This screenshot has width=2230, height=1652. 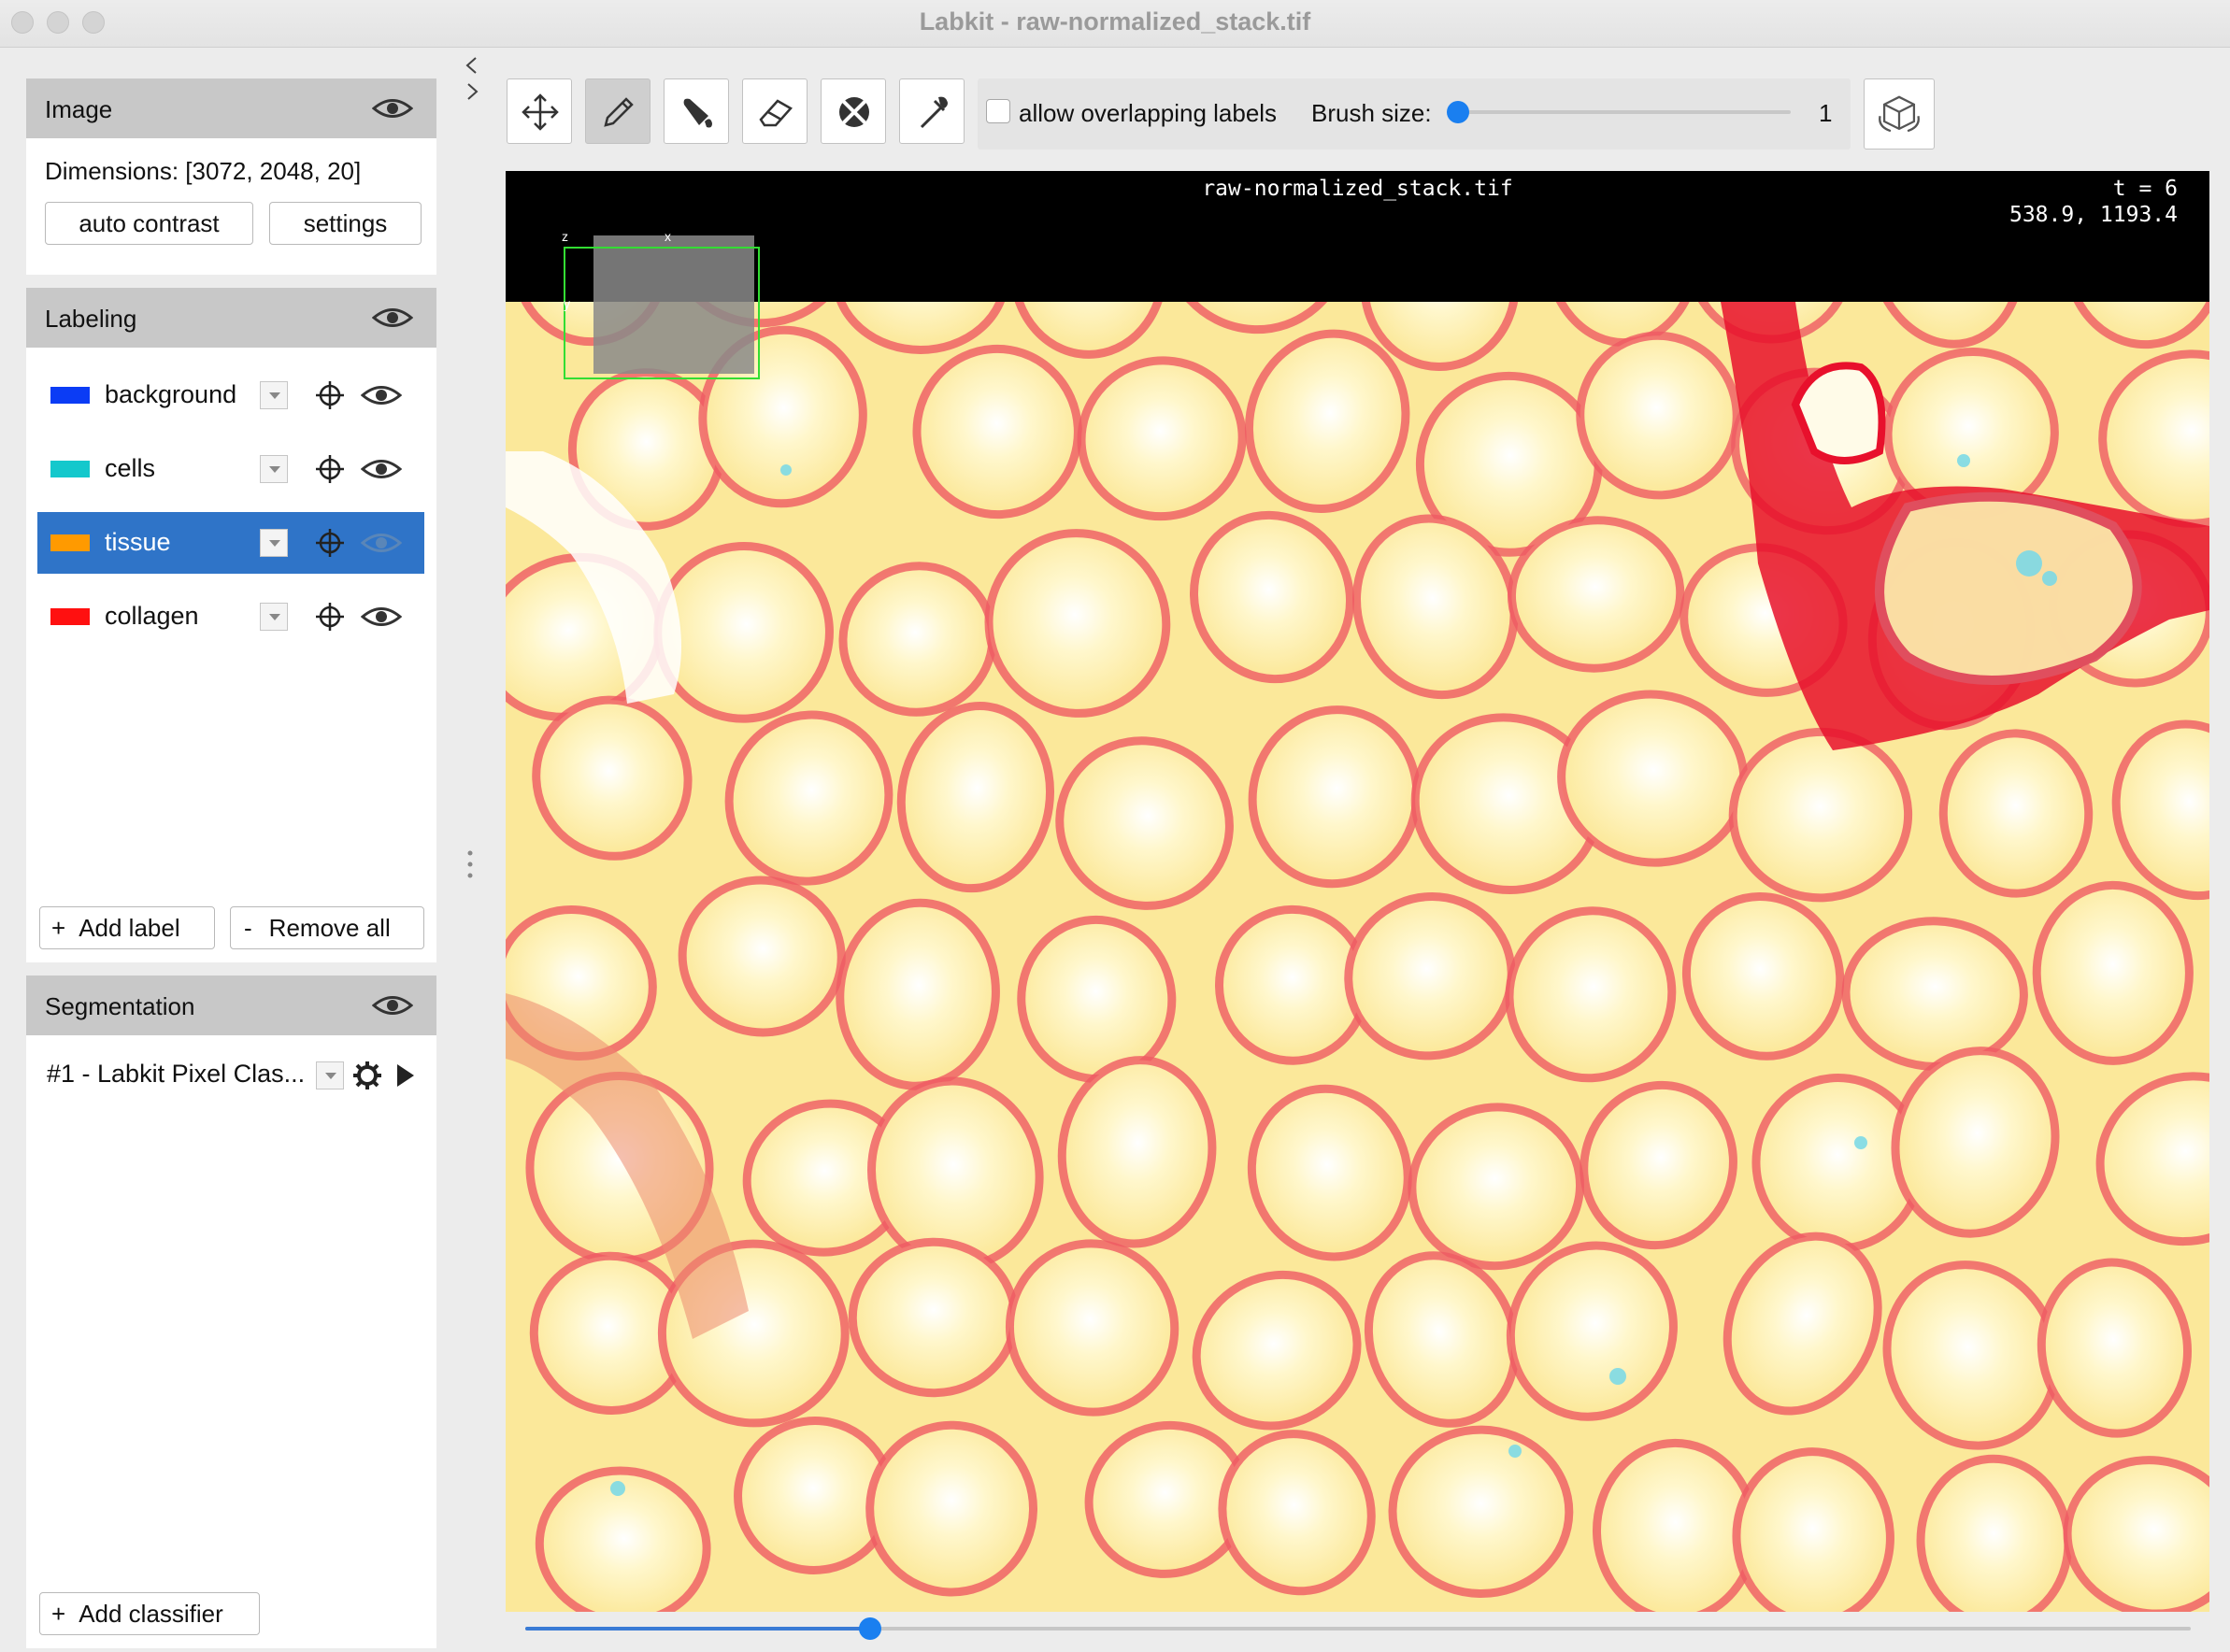 I want to click on pencil-icon, so click(x=619, y=112).